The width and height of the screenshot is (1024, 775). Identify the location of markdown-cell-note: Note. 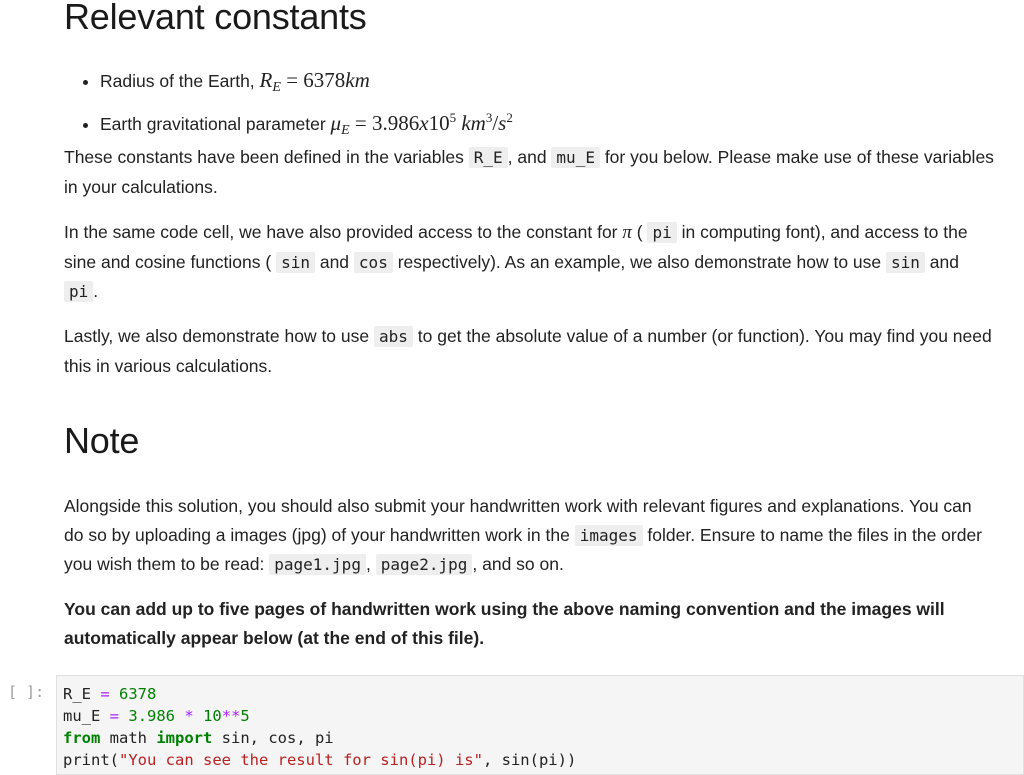
(529, 441).